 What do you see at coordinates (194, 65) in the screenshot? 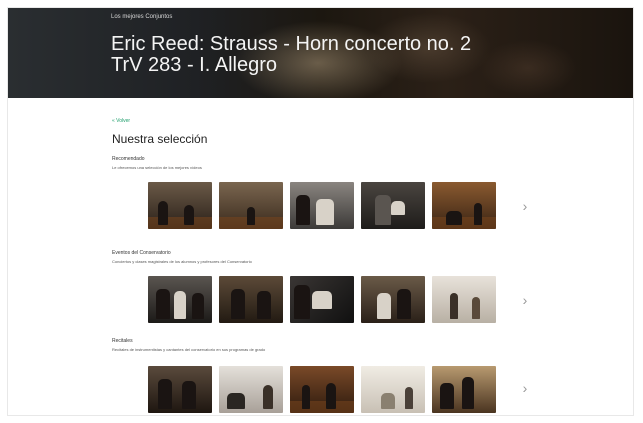
I see `video-title-line-2: TrV 283 - I. Allegro` at bounding box center [194, 65].